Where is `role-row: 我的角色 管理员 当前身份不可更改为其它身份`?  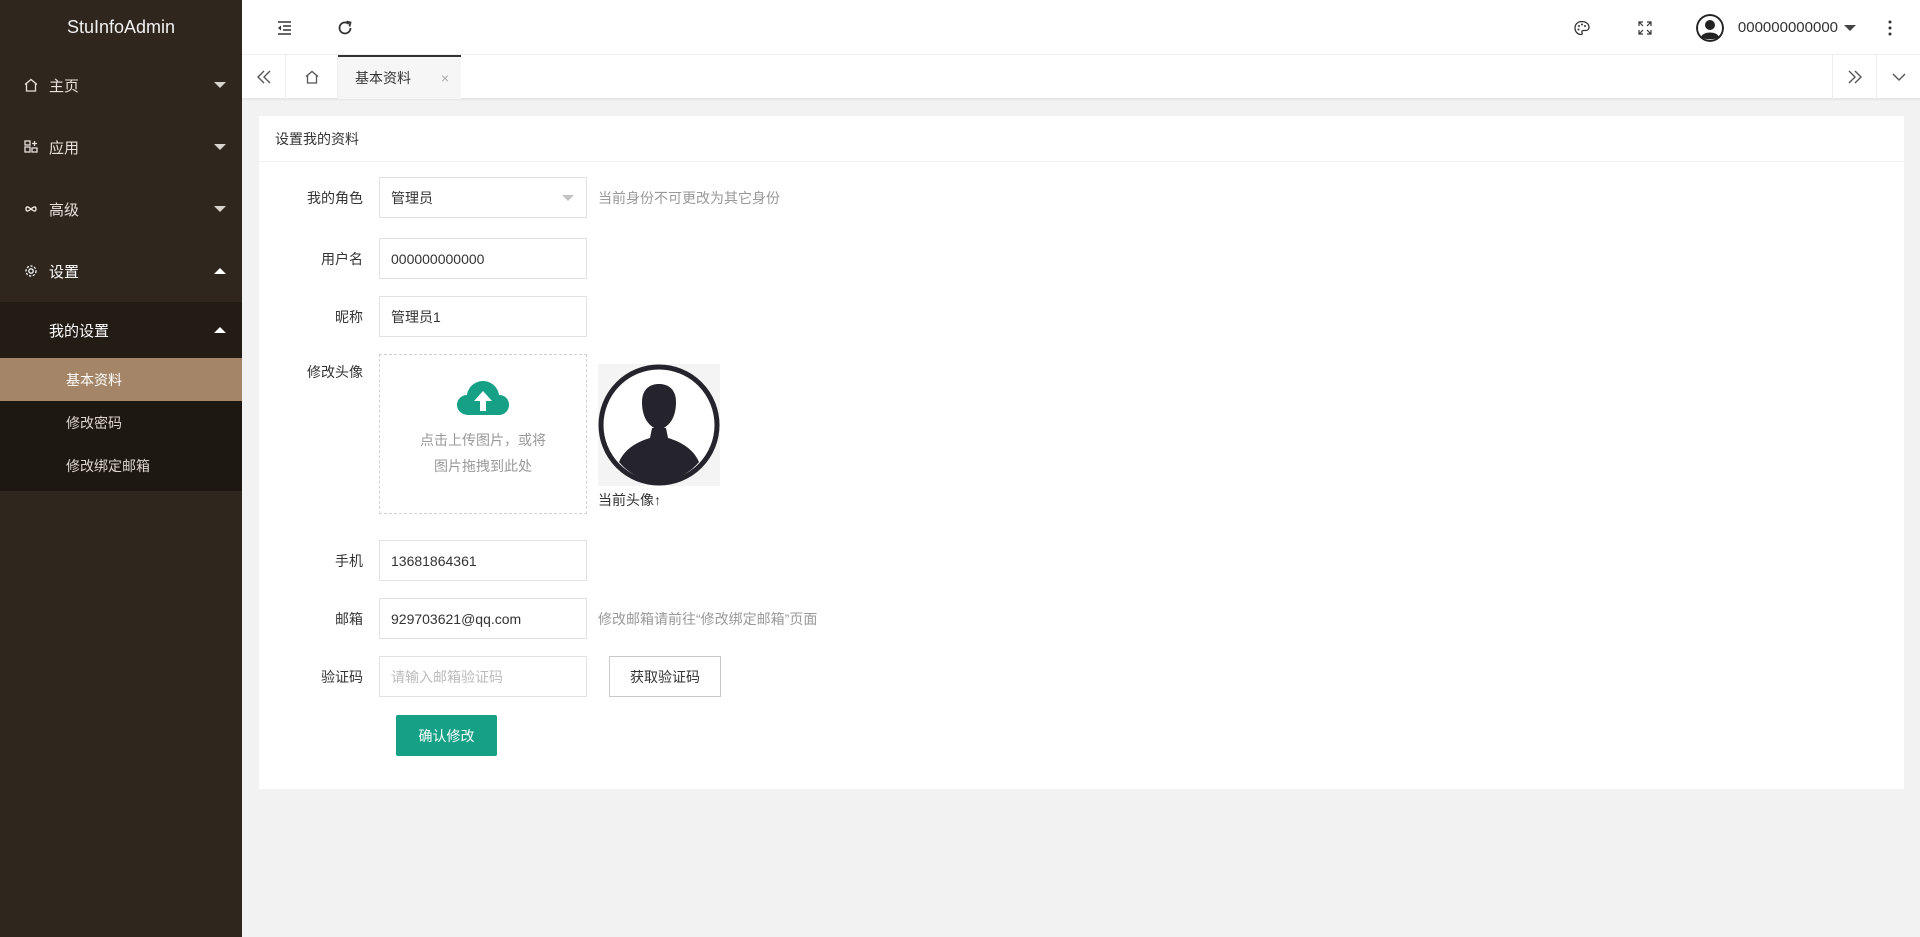 role-row: 我的角色 管理员 当前身份不可更改为其它身份 is located at coordinates (519, 197).